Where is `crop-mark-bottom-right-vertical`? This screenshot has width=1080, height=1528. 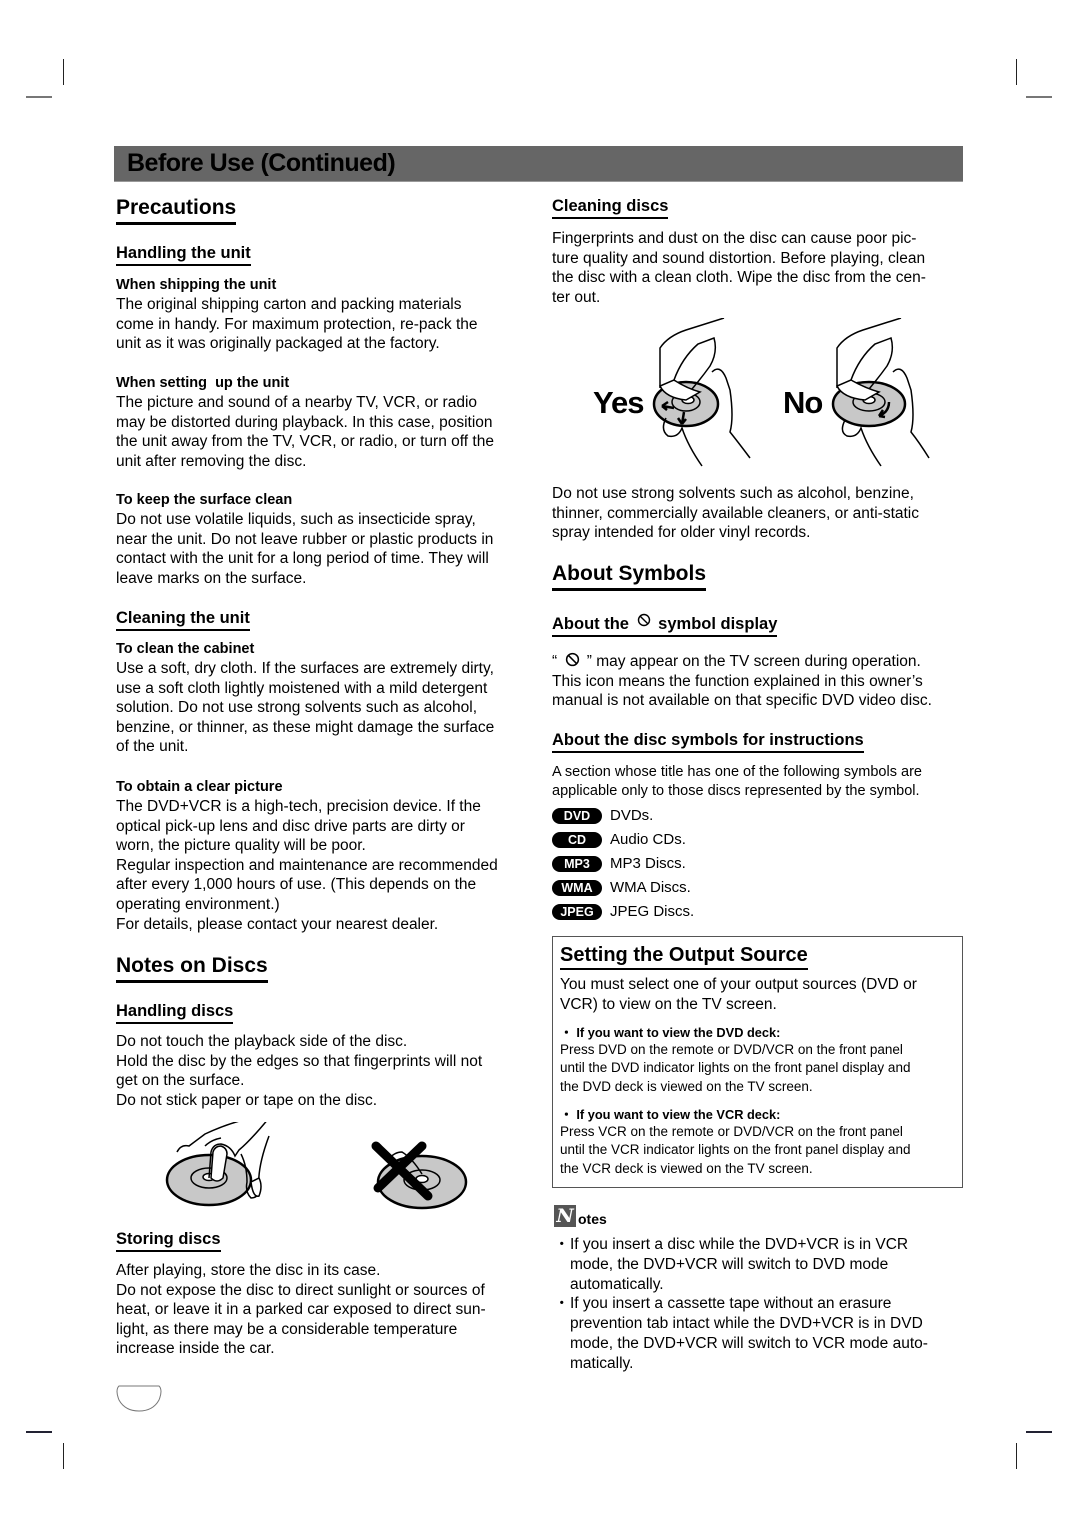
crop-mark-bottom-right-vertical is located at coordinates (1016, 1456).